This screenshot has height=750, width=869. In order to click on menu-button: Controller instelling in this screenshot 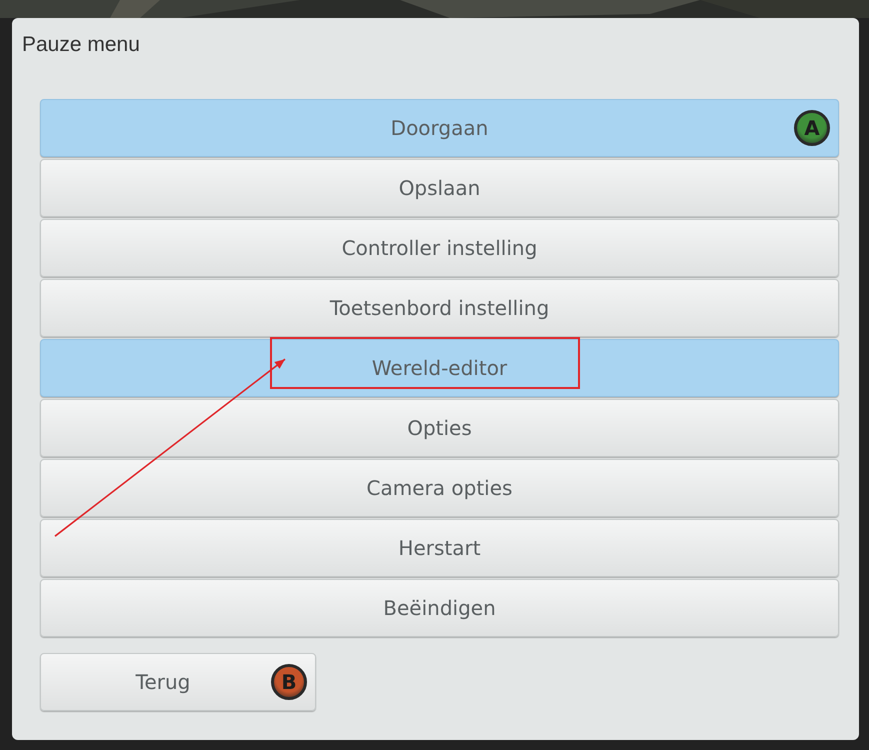, I will do `click(439, 248)`.